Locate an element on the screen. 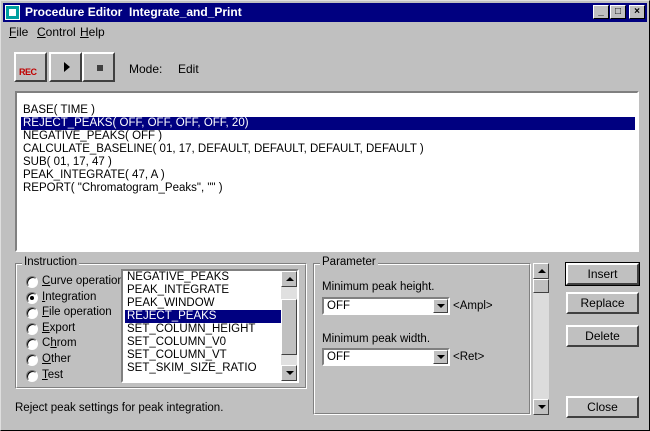 This screenshot has height=431, width=650. radio-label-rest: xport is located at coordinates (62, 328).